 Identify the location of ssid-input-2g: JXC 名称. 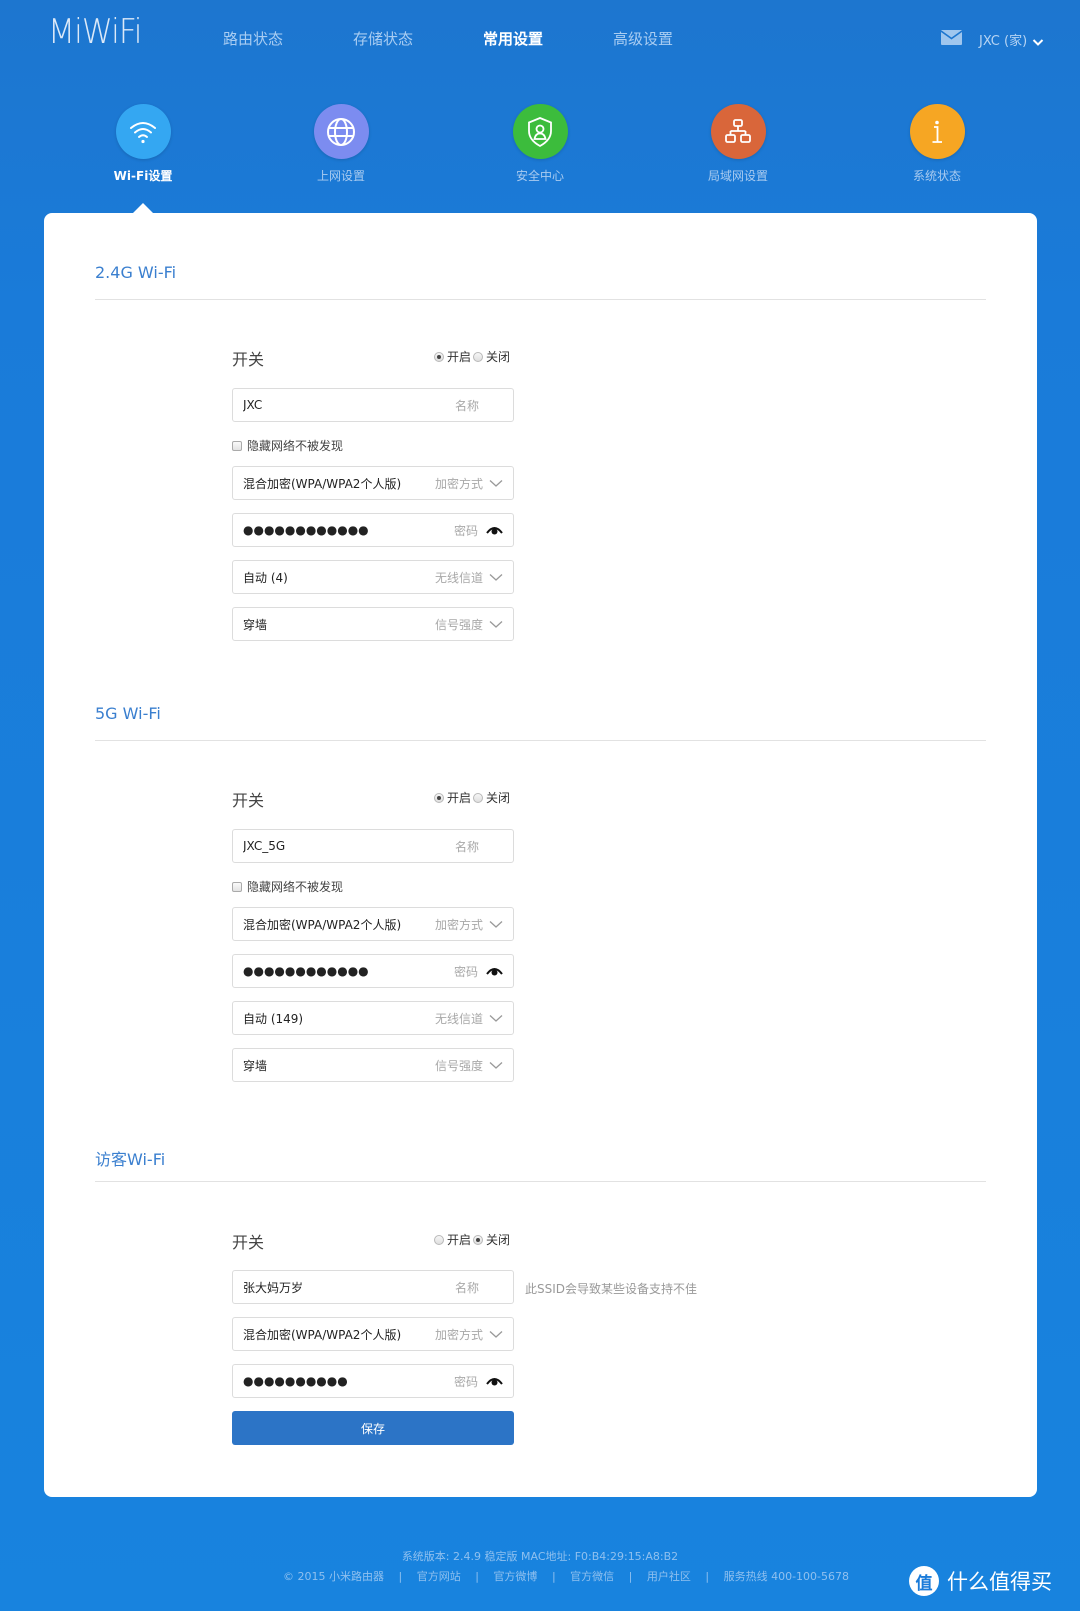
(373, 405).